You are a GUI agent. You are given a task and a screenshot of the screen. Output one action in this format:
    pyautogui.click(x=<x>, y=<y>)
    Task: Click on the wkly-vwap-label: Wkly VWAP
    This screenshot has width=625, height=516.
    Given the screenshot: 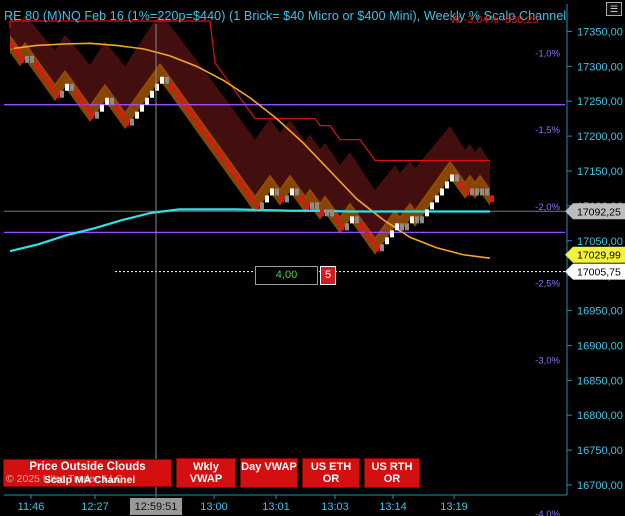 What is the action you would take?
    pyautogui.click(x=206, y=473)
    